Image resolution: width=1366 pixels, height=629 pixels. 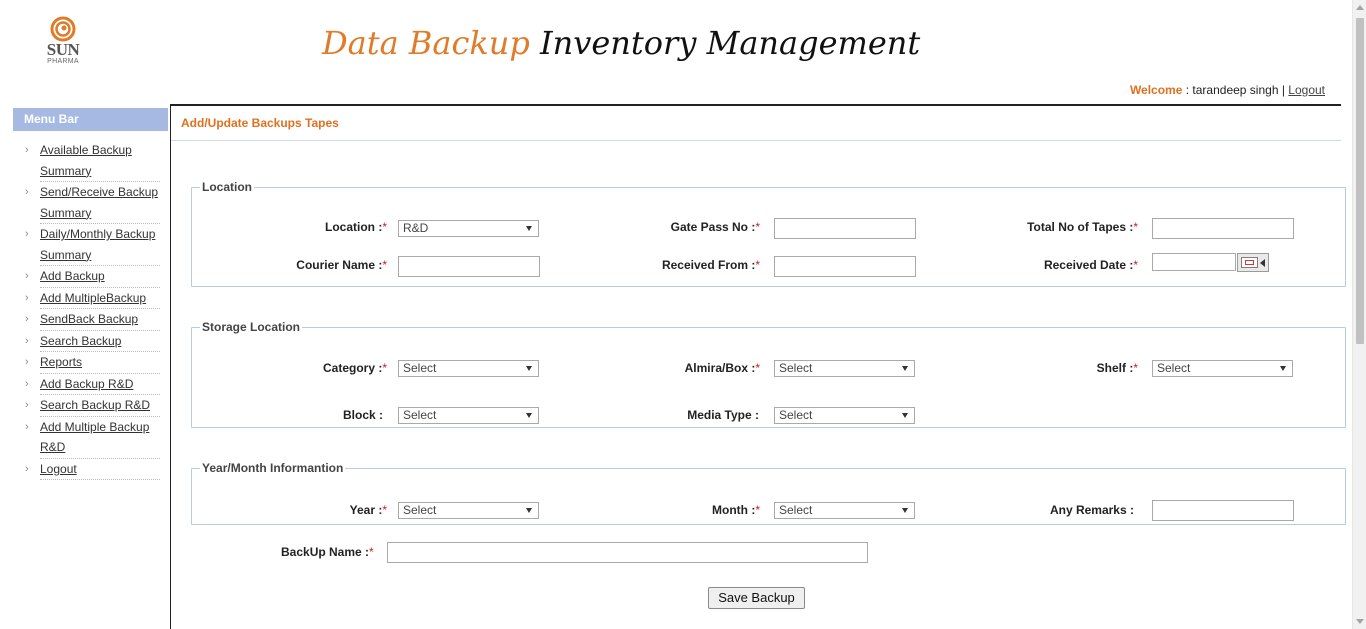 What do you see at coordinates (468, 415) in the screenshot?
I see `block-select: Select` at bounding box center [468, 415].